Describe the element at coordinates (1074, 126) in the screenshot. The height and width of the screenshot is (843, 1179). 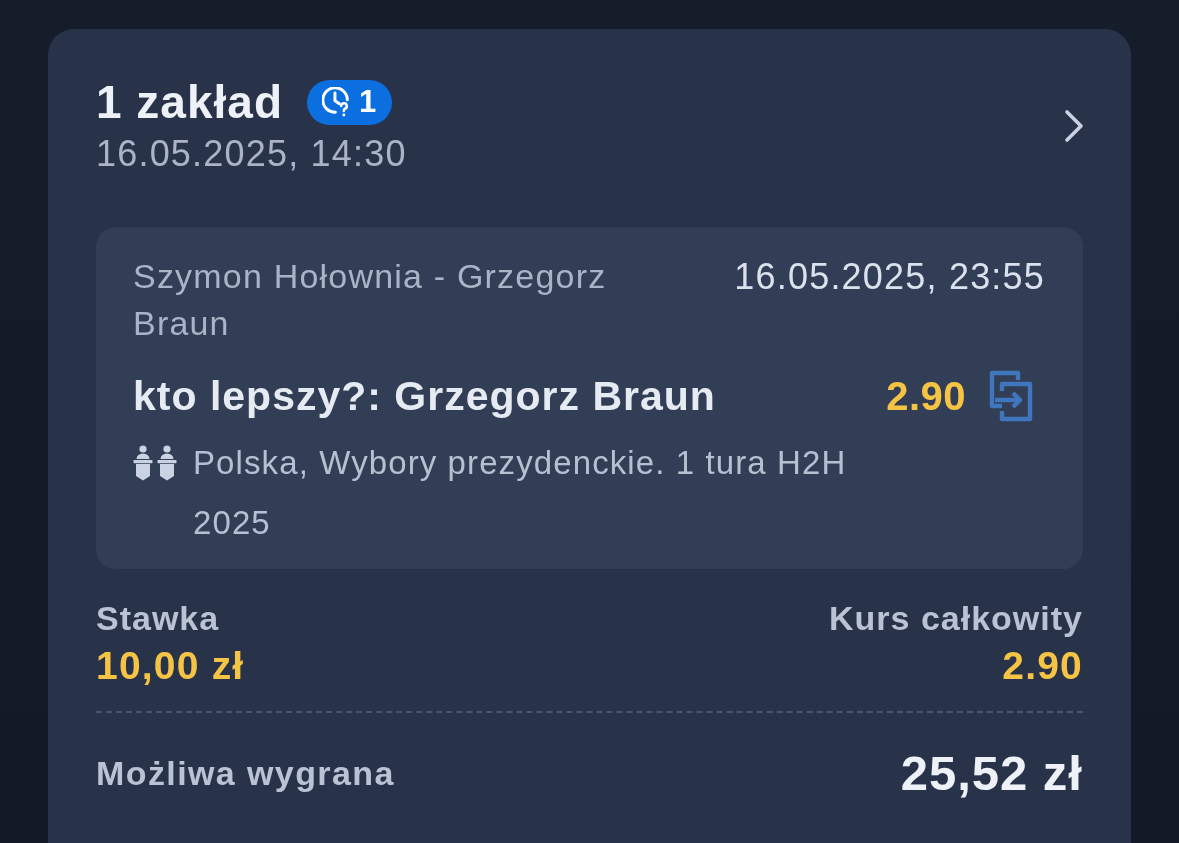
I see `chevron-right-icon` at that location.